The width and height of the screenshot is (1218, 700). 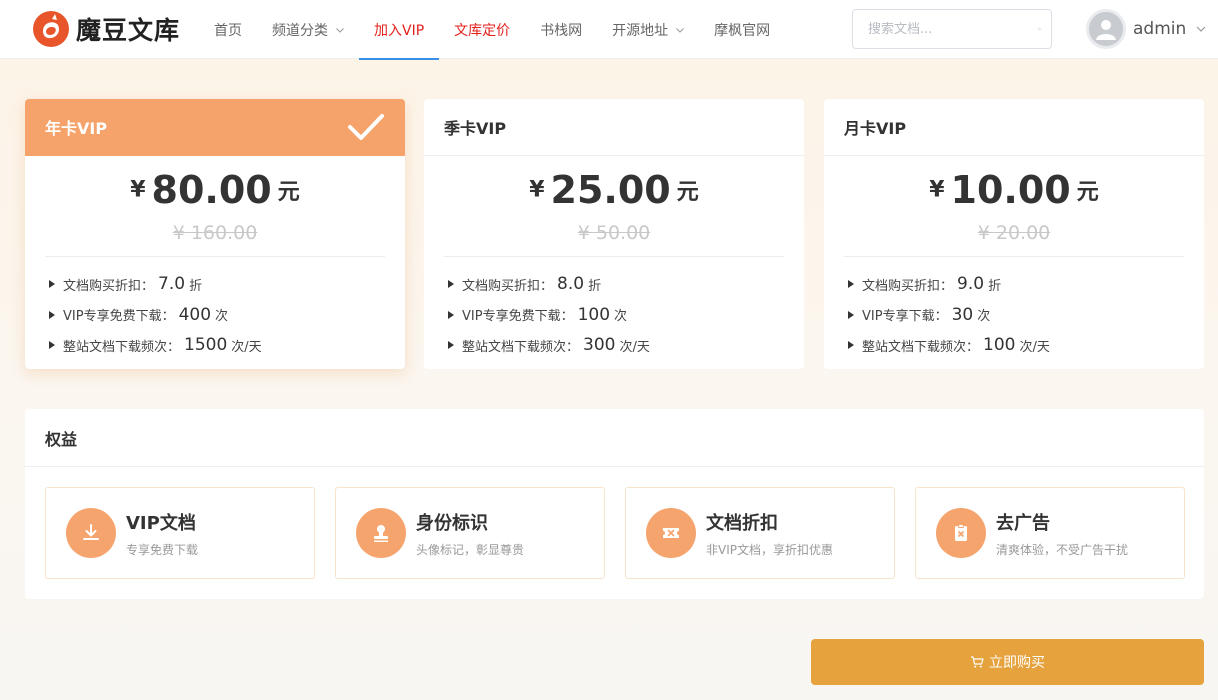 What do you see at coordinates (614, 127) in the screenshot?
I see `plan-card-header: 季卡VIP` at bounding box center [614, 127].